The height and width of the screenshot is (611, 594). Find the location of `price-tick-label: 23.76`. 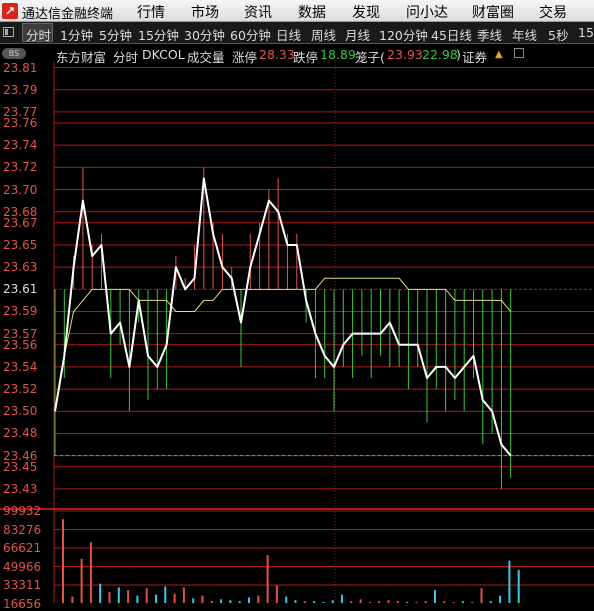

price-tick-label: 23.76 is located at coordinates (20, 122).